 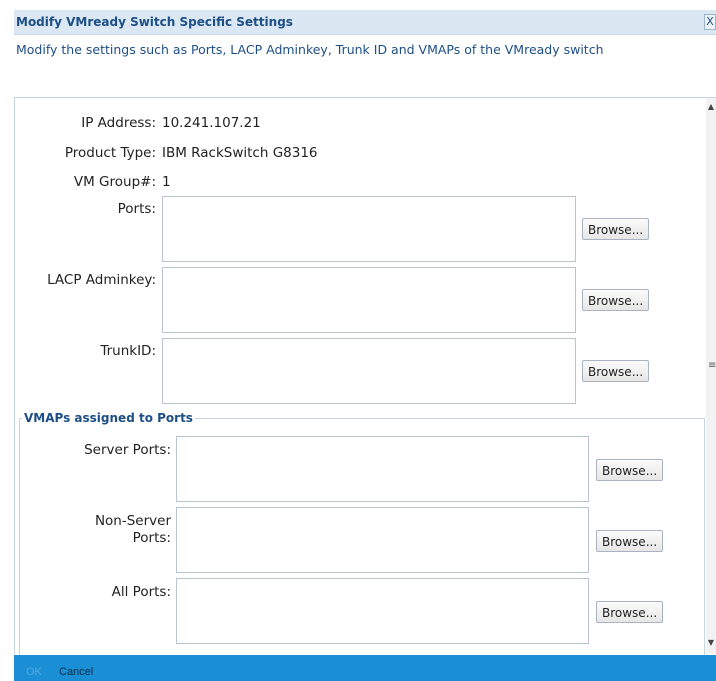 I want to click on ports-label: Ports:, so click(x=136, y=209).